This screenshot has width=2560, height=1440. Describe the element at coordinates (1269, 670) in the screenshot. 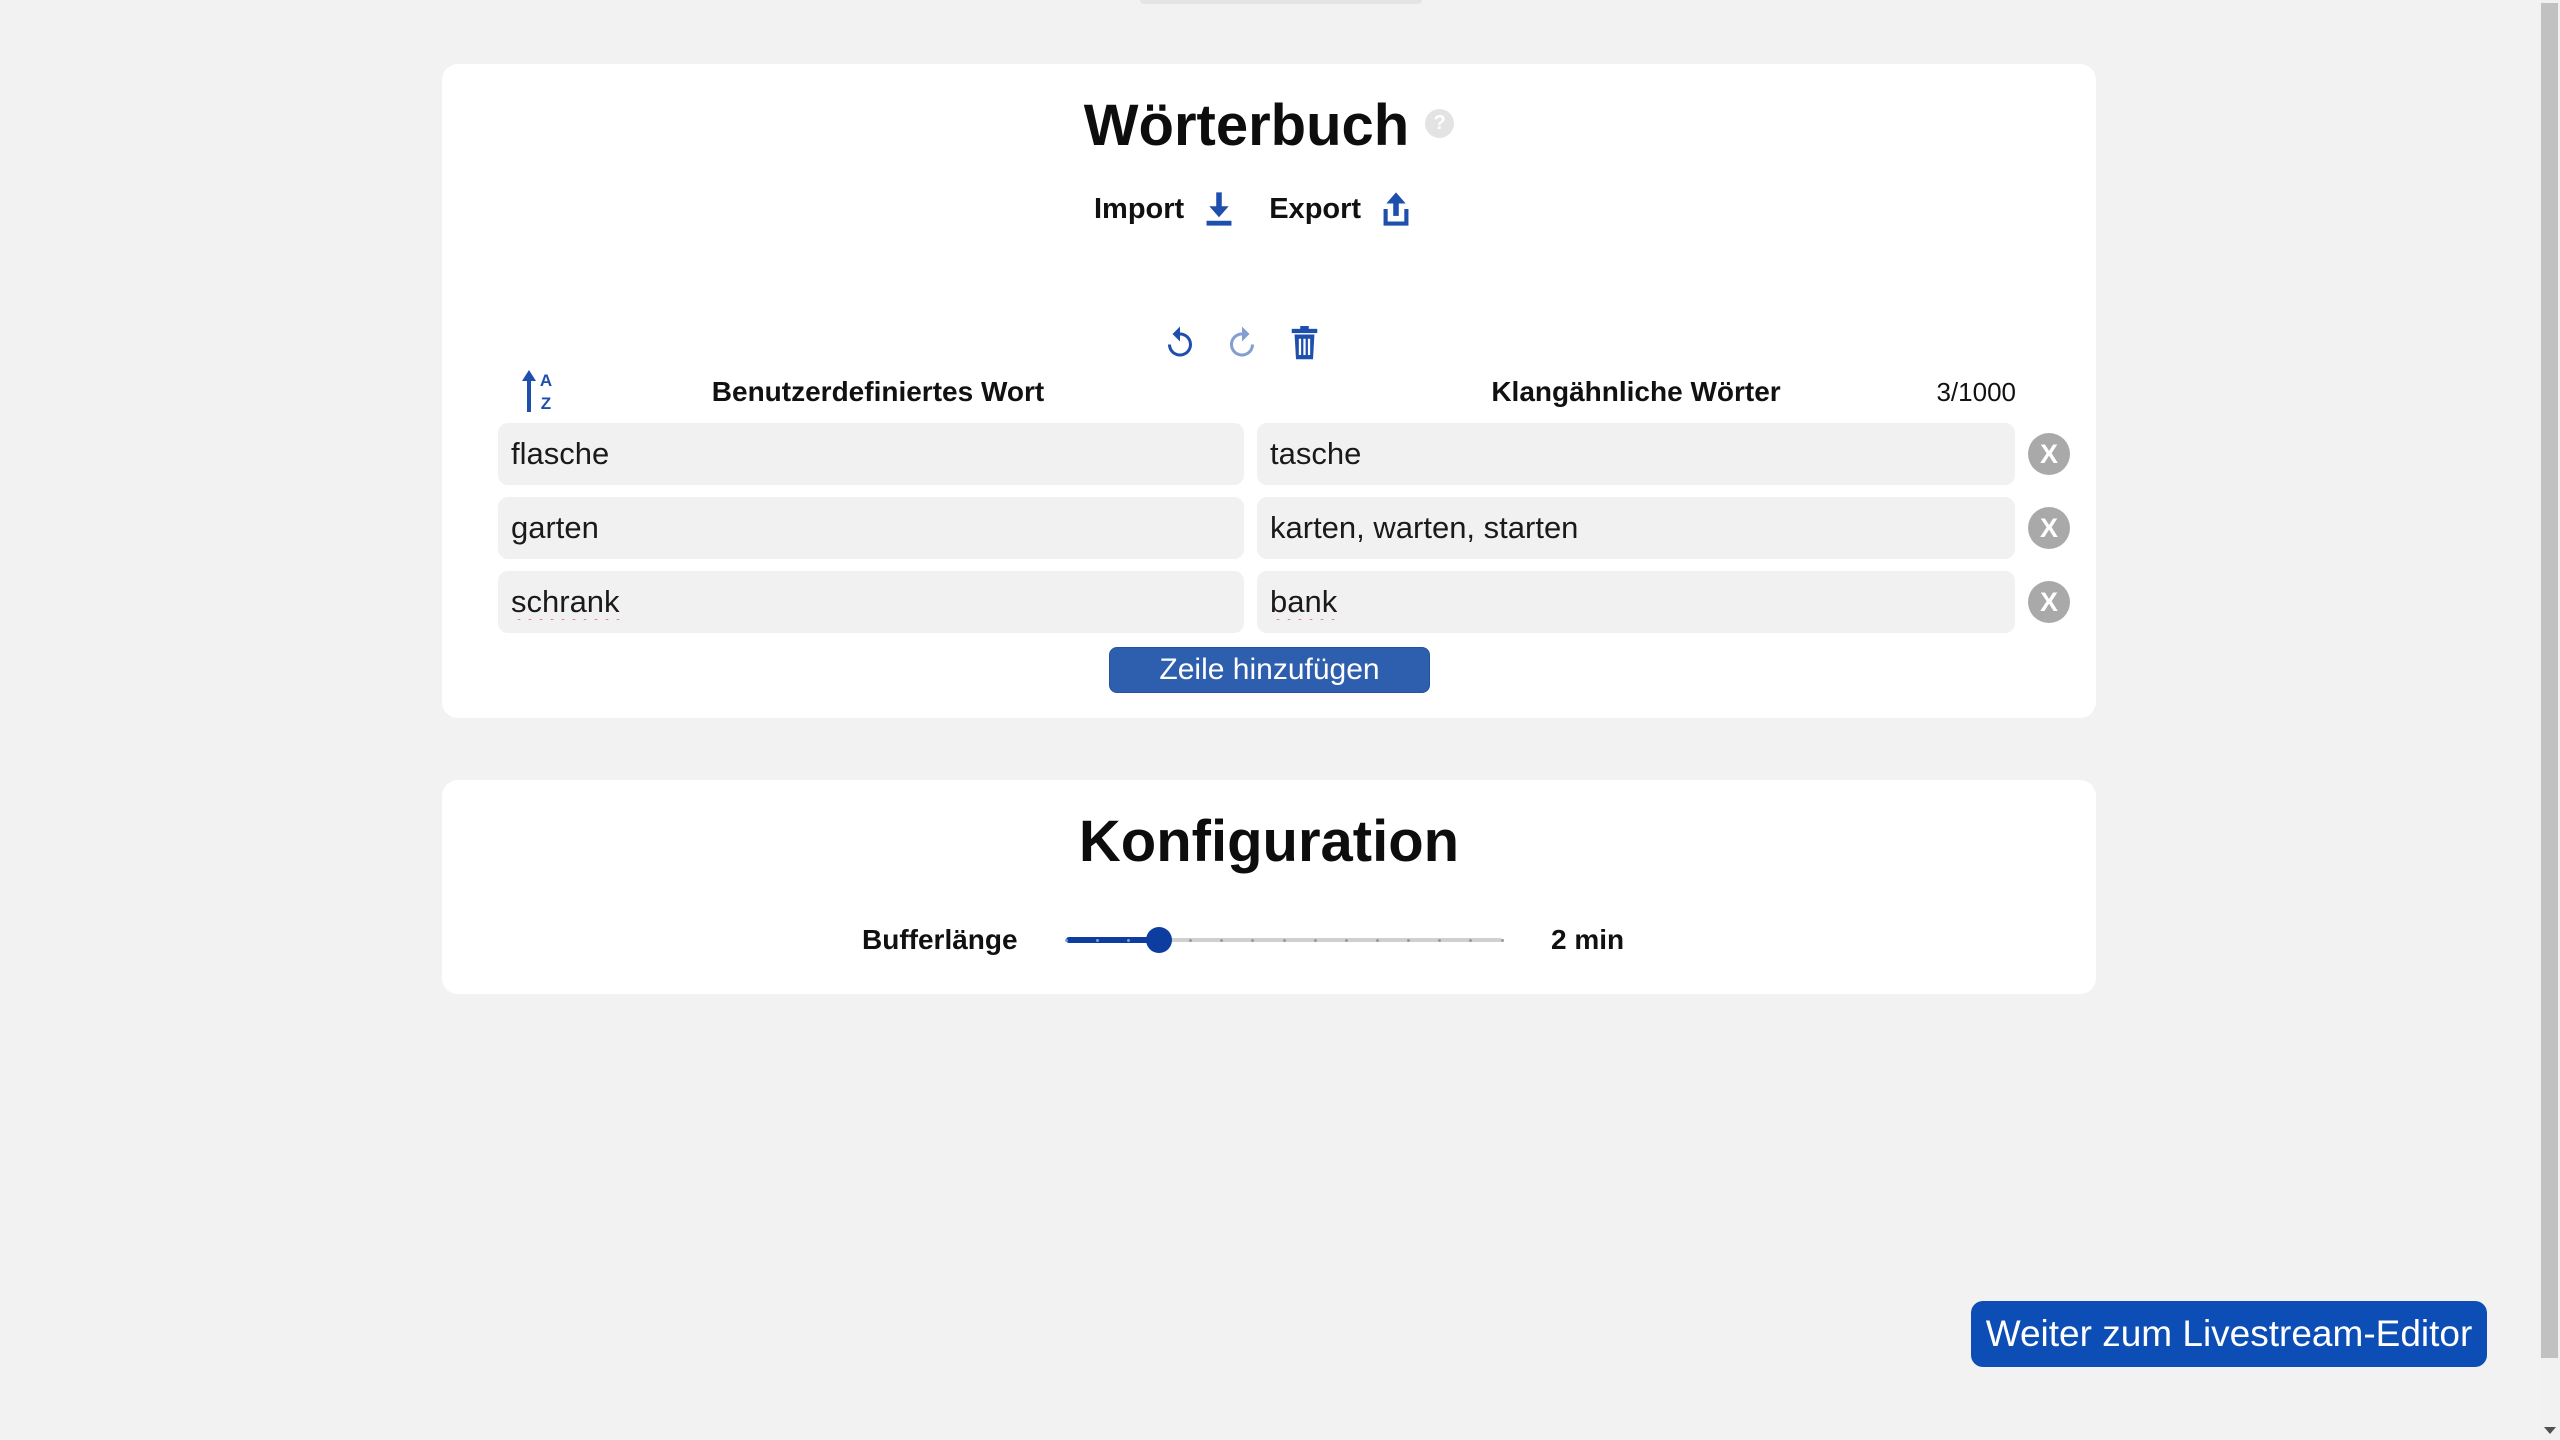

I see `add-row-button: Zeile hinzufügen` at that location.